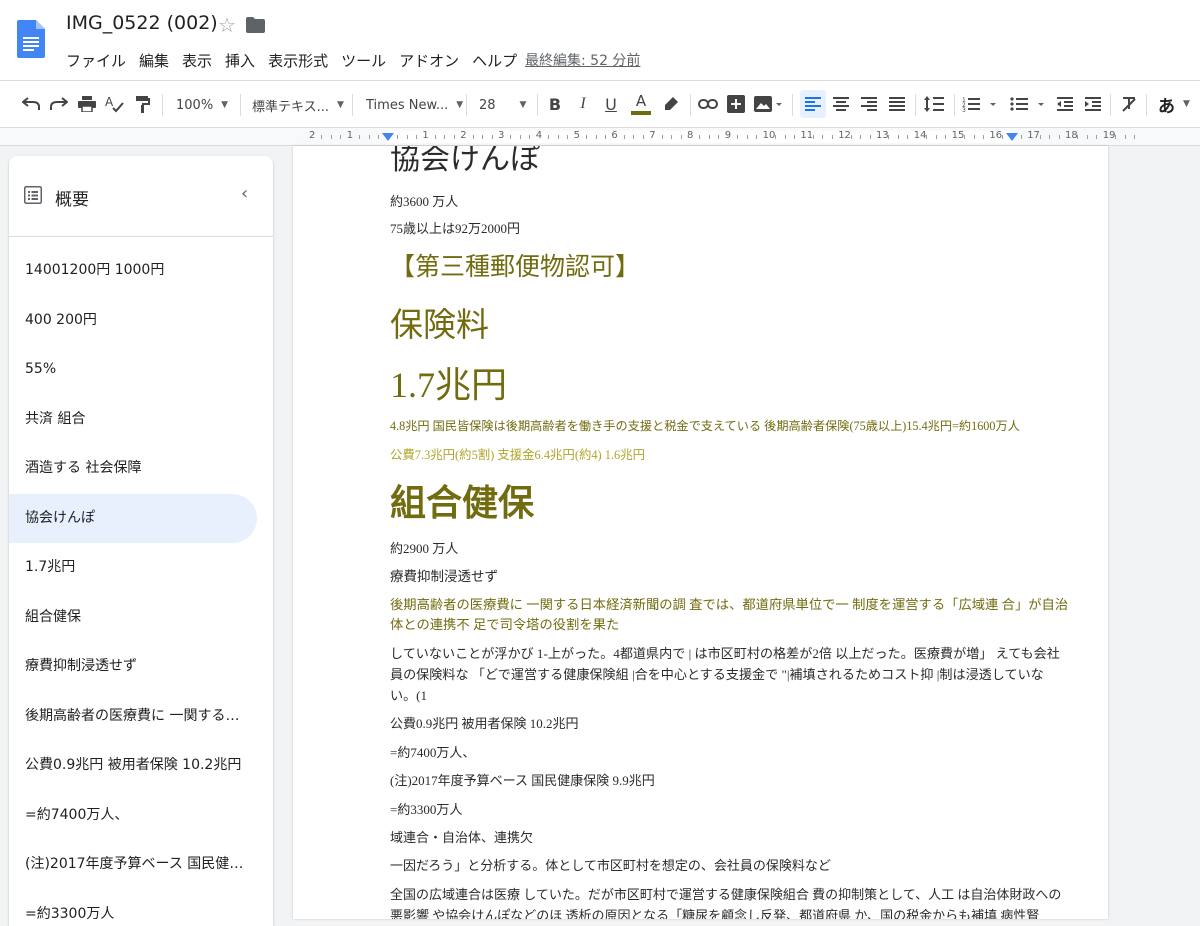 The width and height of the screenshot is (1200, 926). I want to click on justify-icon, so click(897, 104).